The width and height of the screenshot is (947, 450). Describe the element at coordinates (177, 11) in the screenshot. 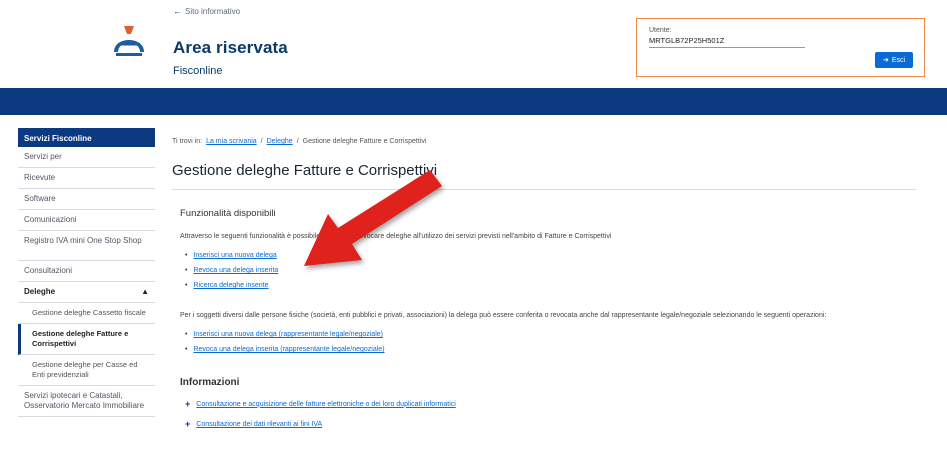

I see `arrow-left-icon: ←` at that location.